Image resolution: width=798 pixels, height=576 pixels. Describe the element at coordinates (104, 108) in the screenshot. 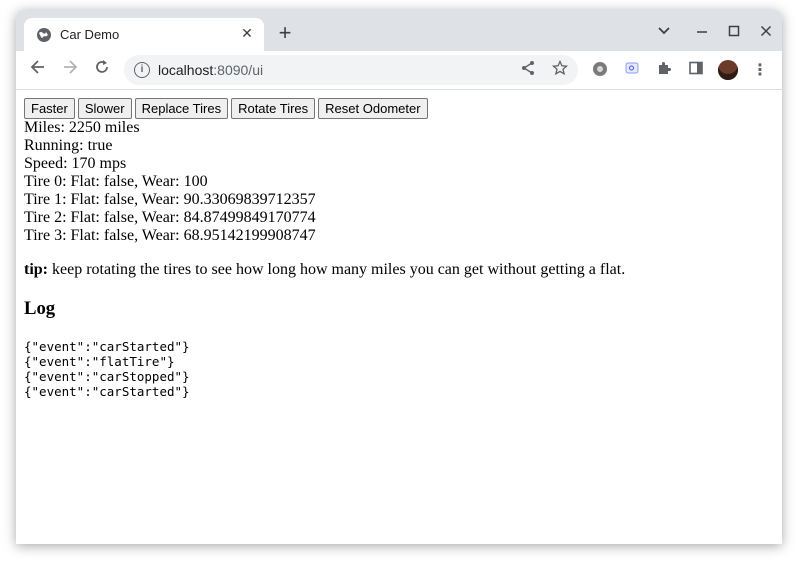

I see `slower-button: Slower` at that location.